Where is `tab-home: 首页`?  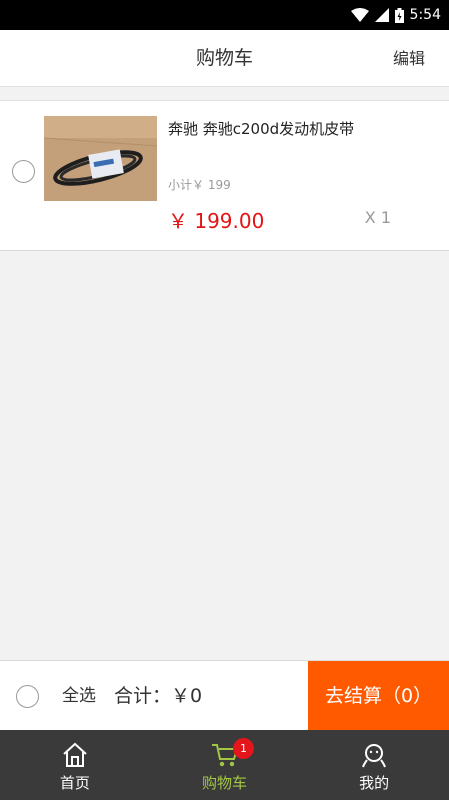
tab-home: 首页 is located at coordinates (75, 765).